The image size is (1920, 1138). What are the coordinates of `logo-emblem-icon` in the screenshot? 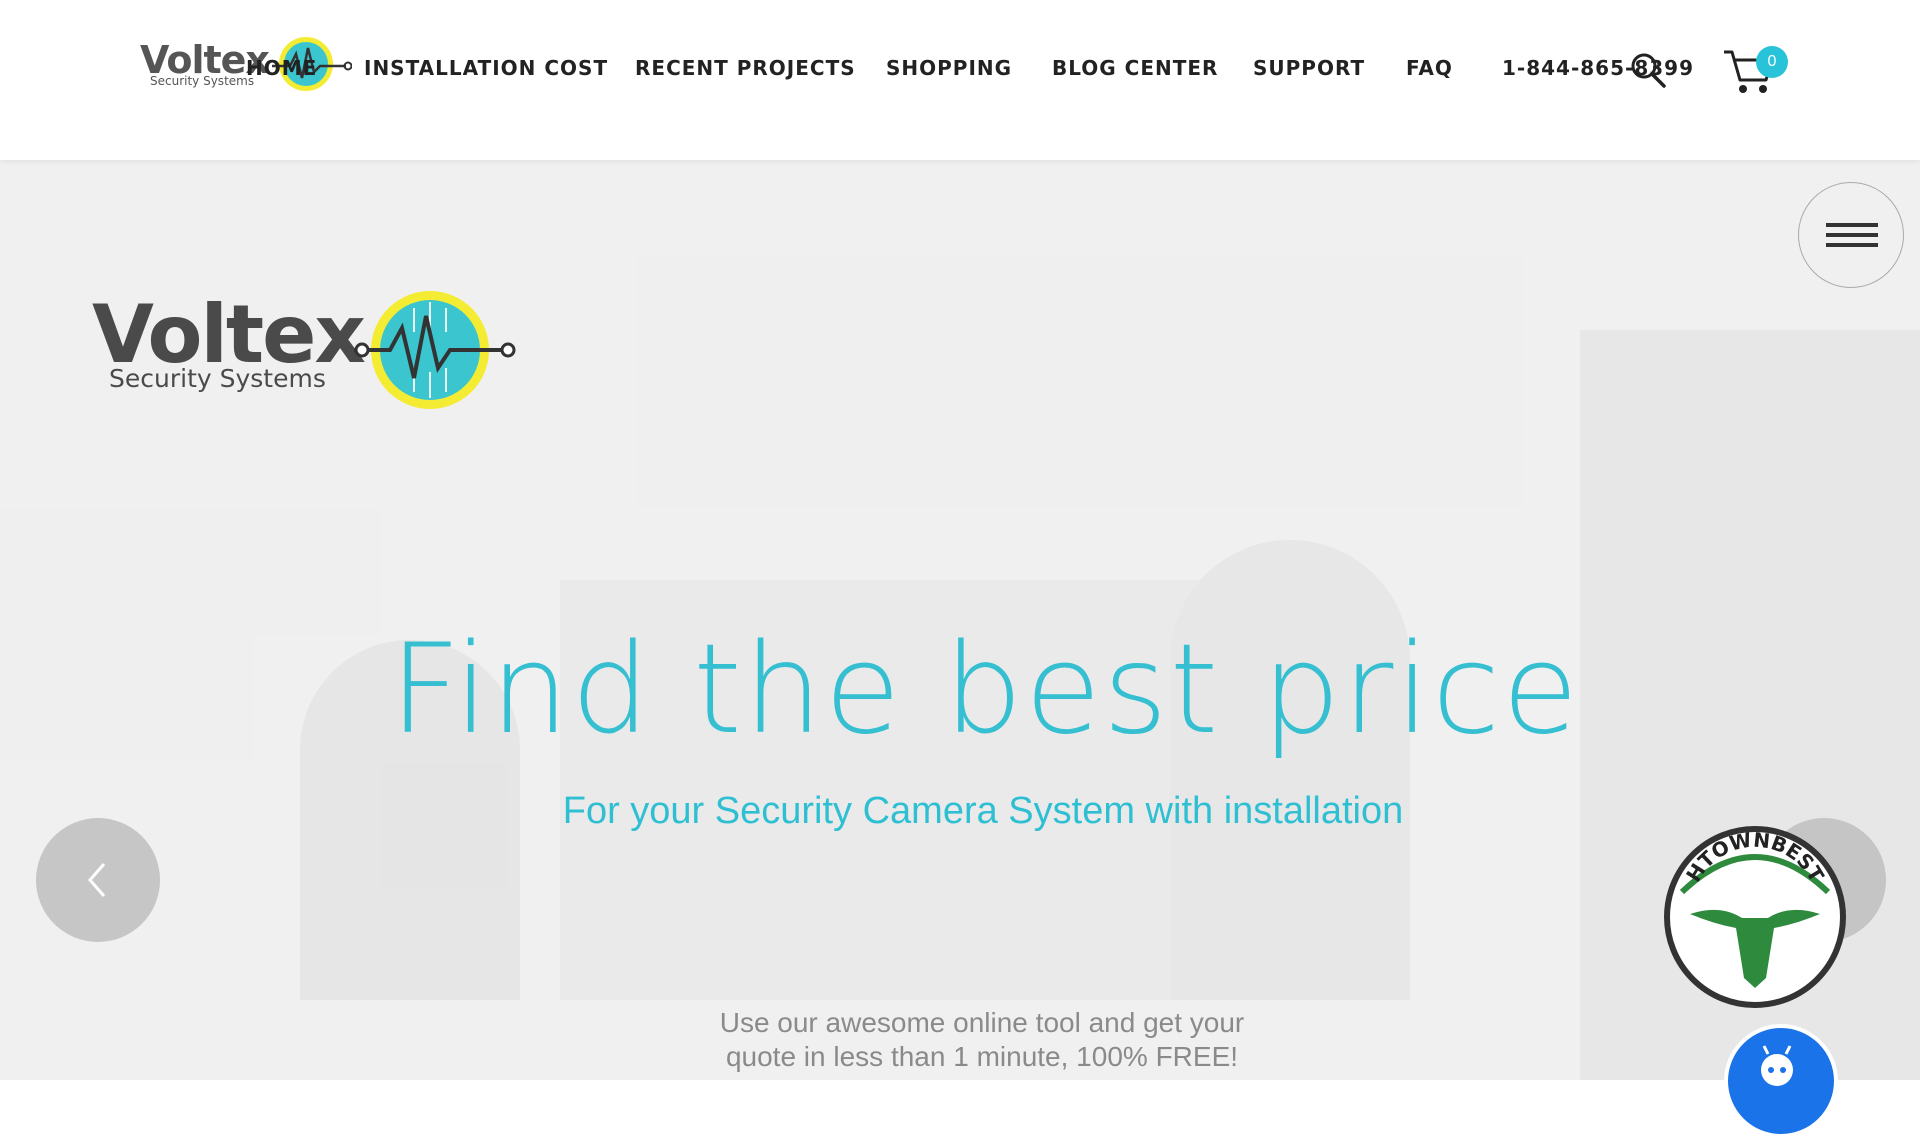 It's located at (435, 350).